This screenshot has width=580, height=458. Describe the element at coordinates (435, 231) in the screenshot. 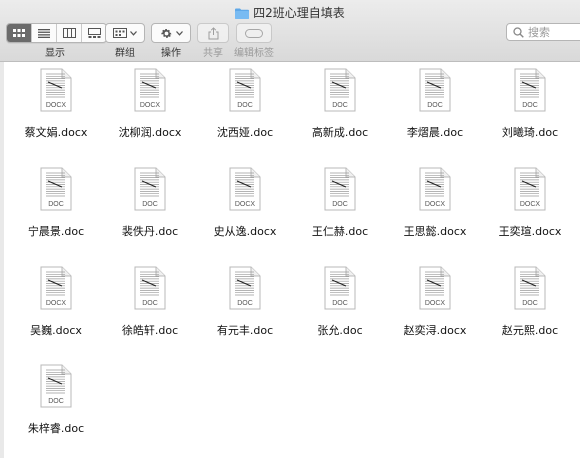

I see `file-name: 王思懿.docx` at that location.